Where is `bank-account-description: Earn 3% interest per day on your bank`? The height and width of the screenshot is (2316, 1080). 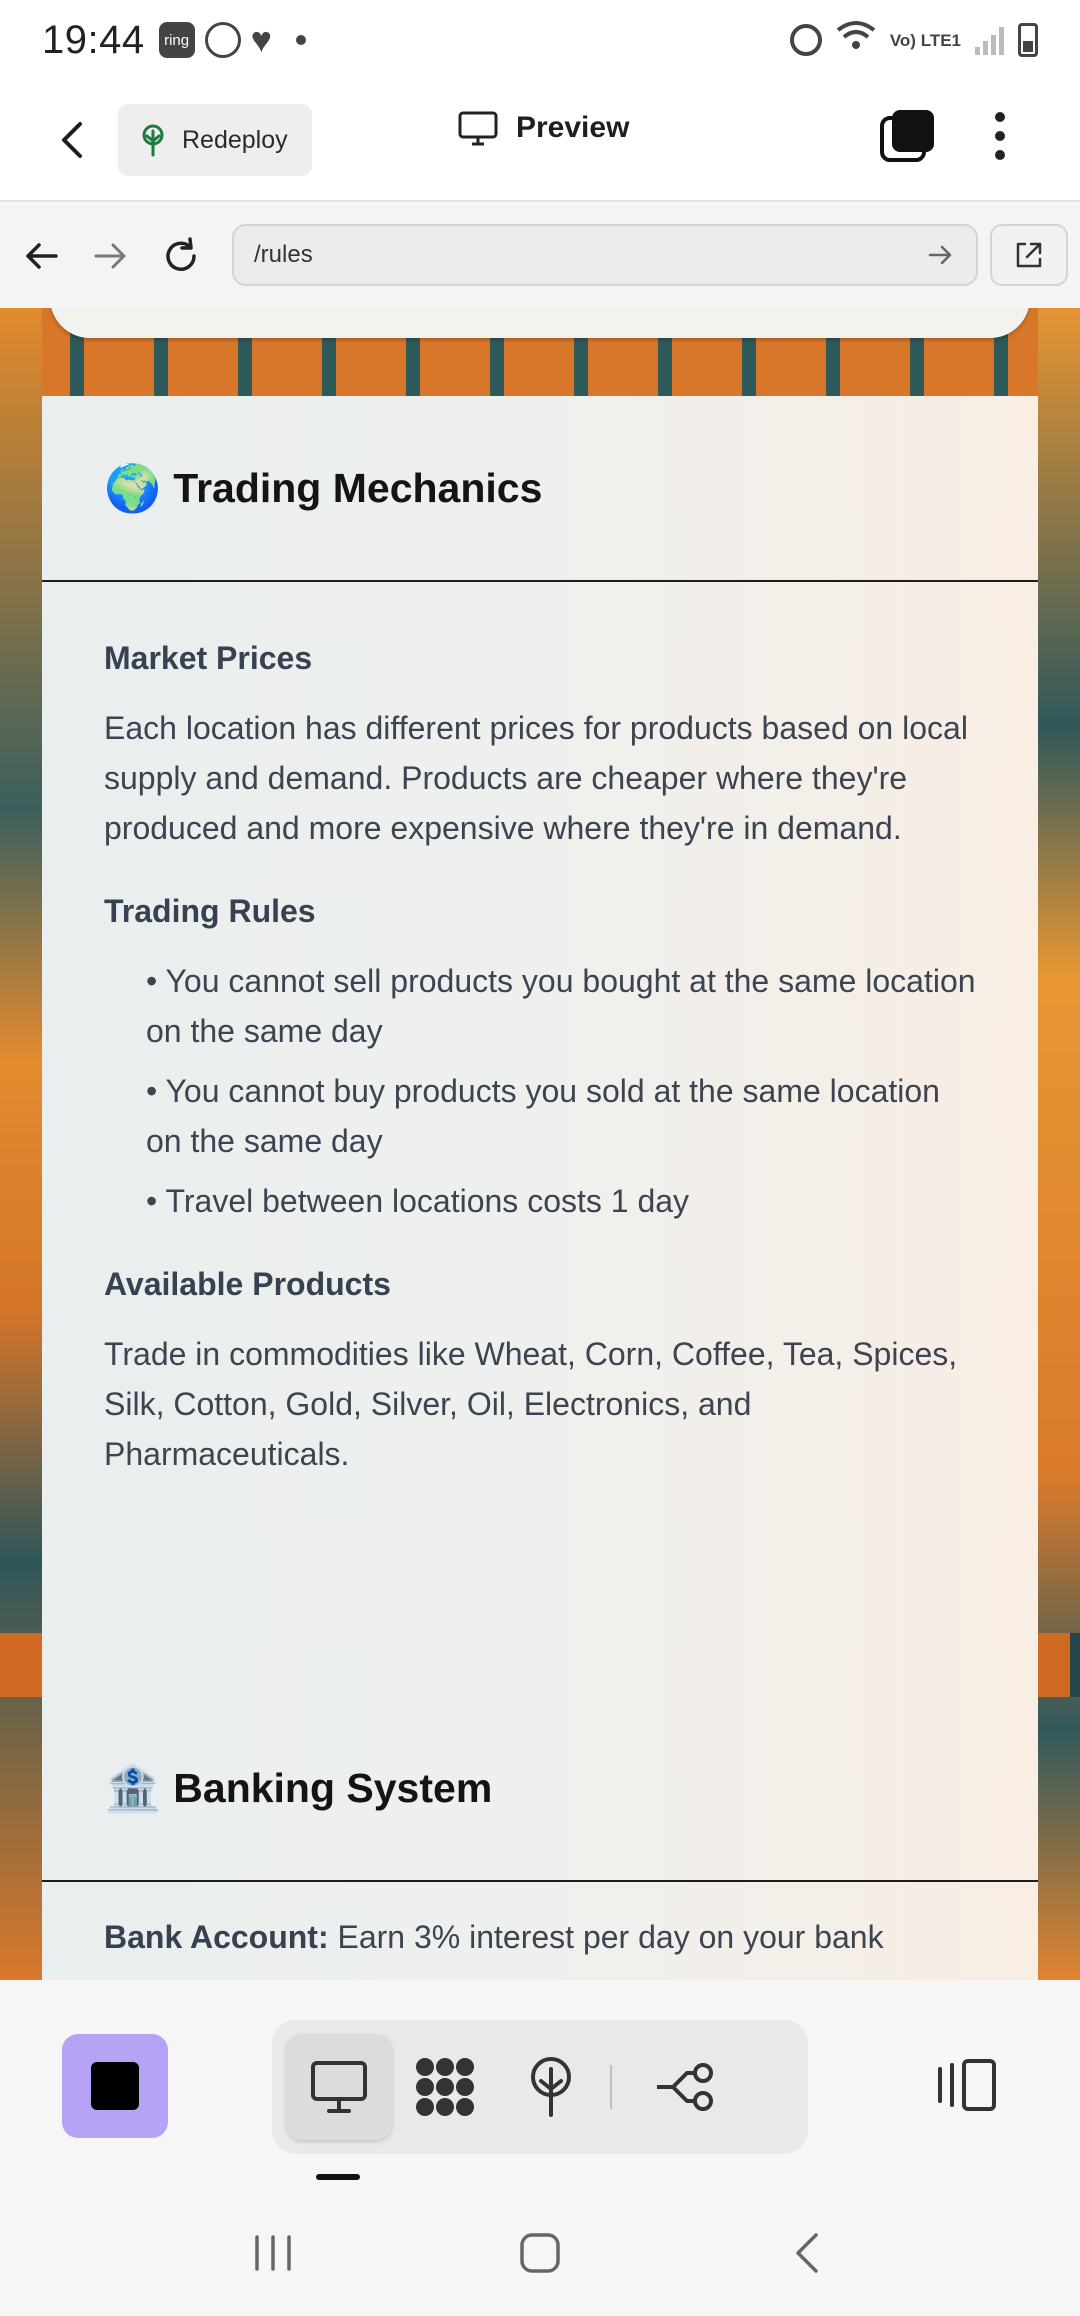 bank-account-description: Earn 3% interest per day on your bank is located at coordinates (606, 1937).